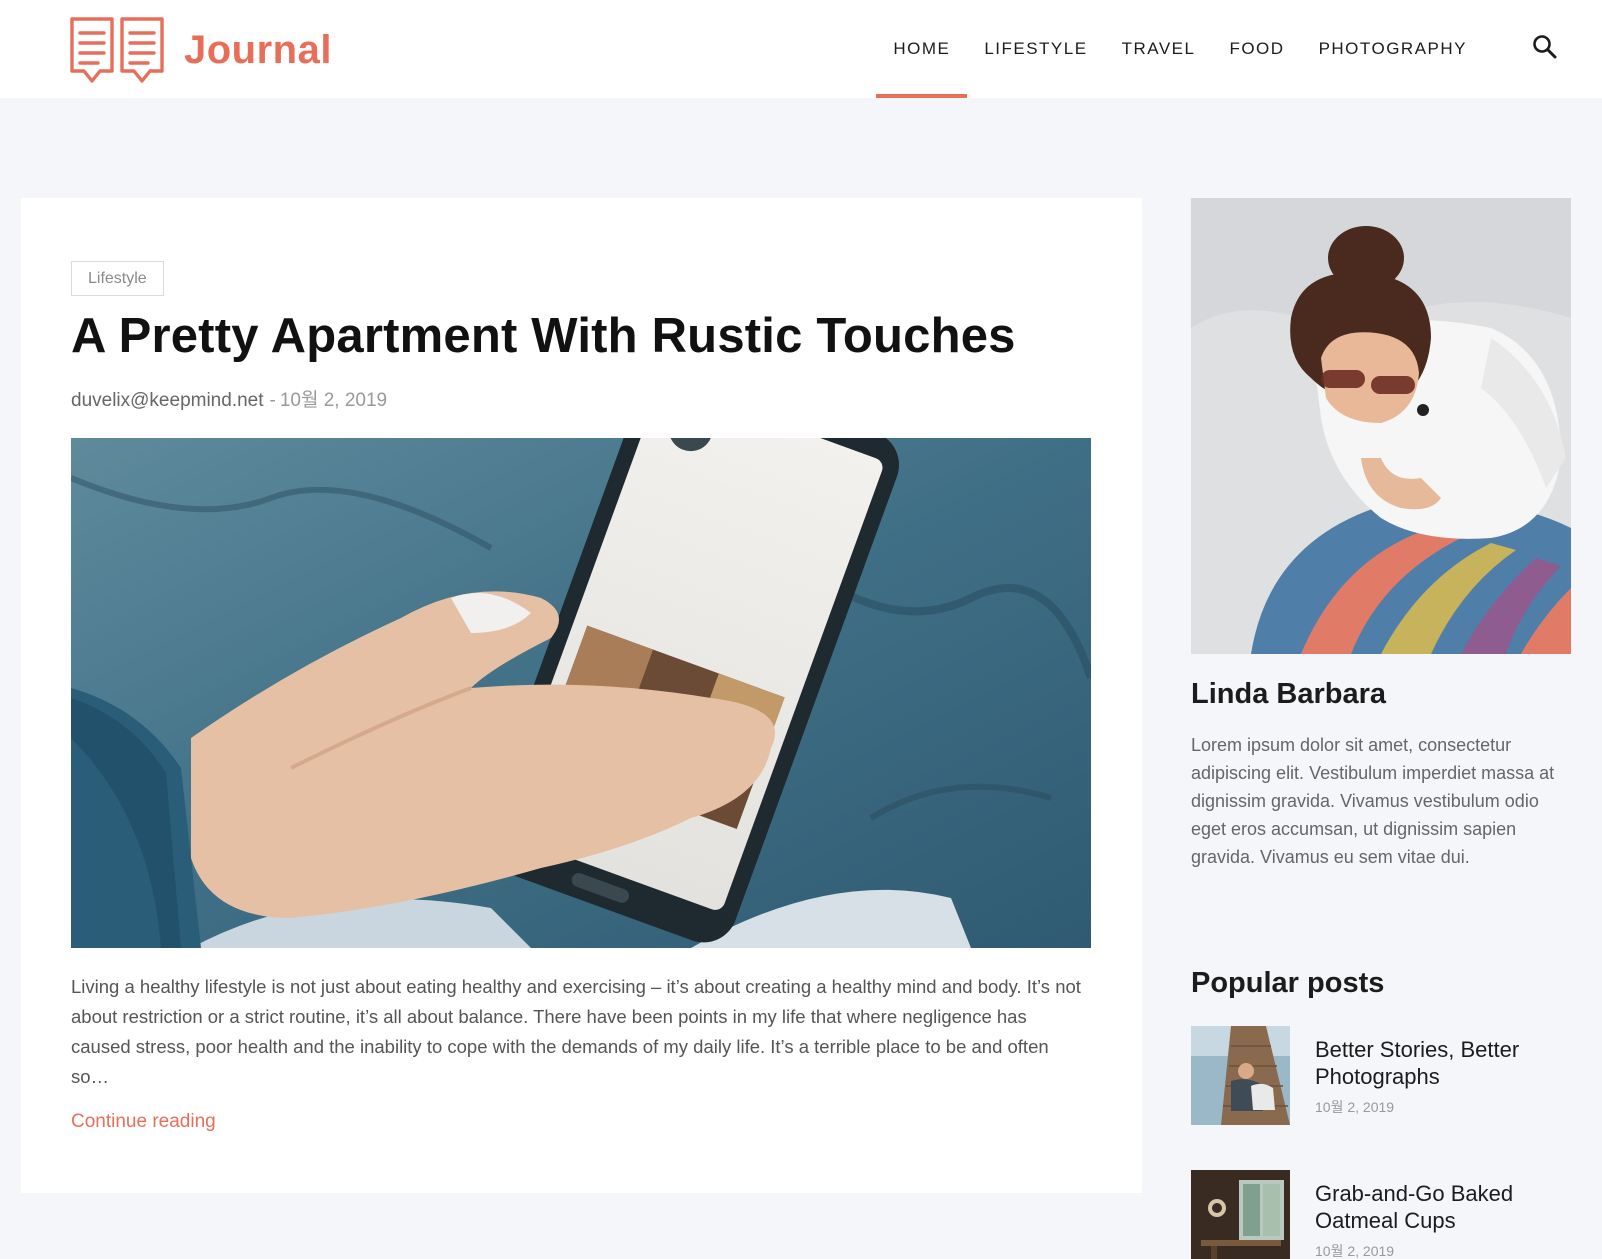  I want to click on search-button, so click(1545, 47).